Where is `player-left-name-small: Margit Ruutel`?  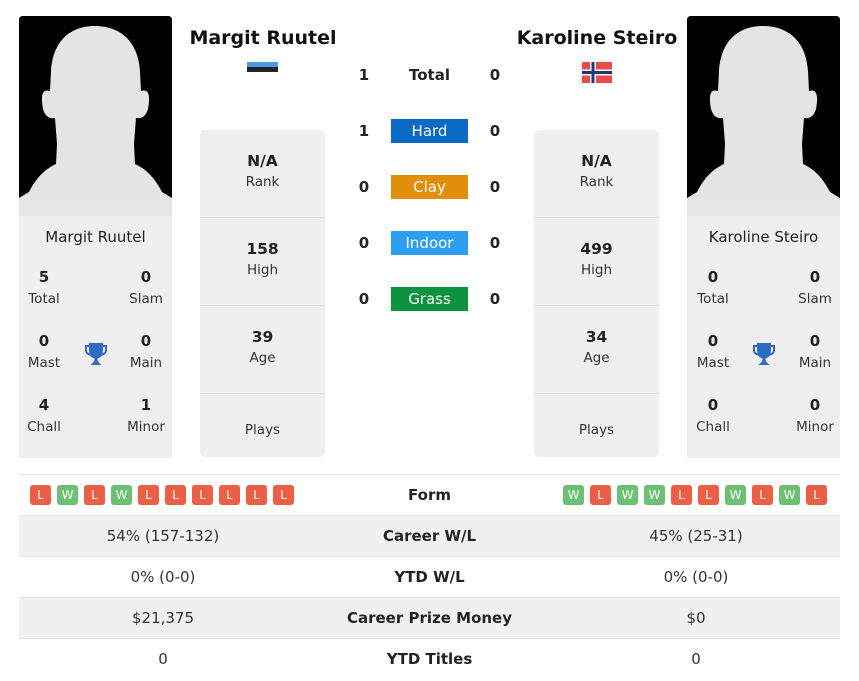 player-left-name-small: Margit Ruutel is located at coordinates (95, 237).